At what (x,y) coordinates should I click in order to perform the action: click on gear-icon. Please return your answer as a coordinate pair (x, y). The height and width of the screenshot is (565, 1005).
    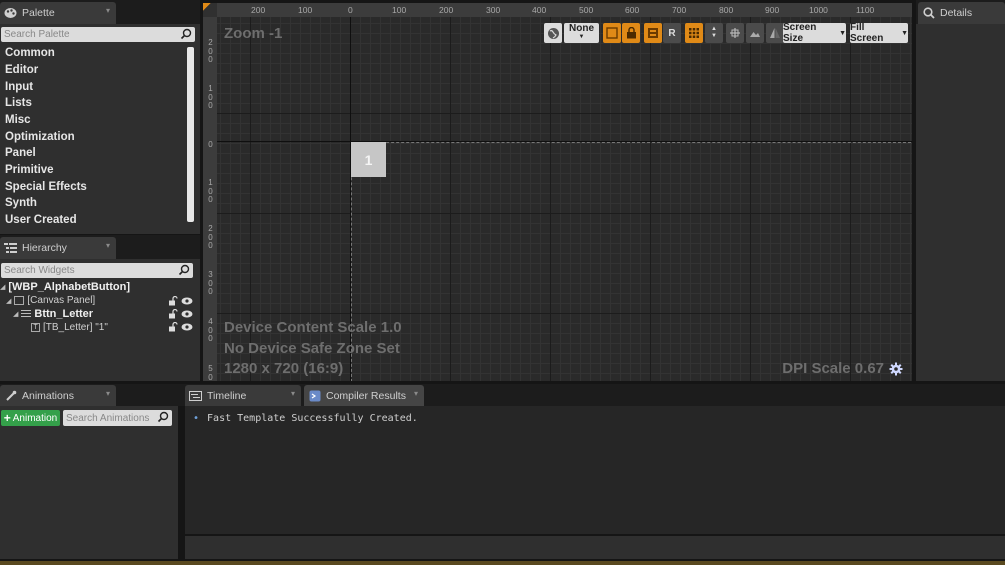
    Looking at the image, I should click on (896, 369).